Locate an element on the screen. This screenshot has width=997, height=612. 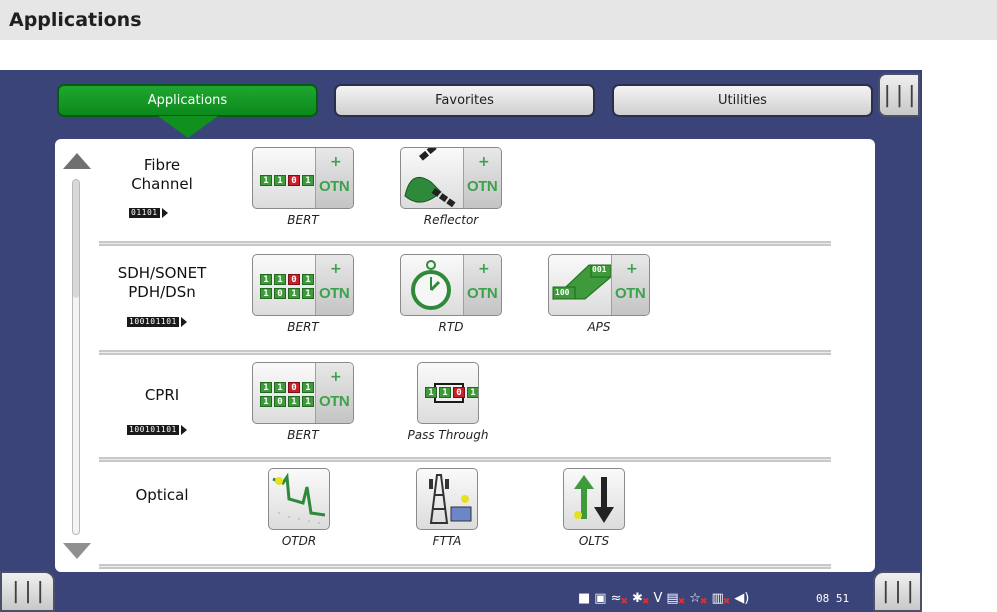
speaker-icon: ◀) is located at coordinates (742, 598).